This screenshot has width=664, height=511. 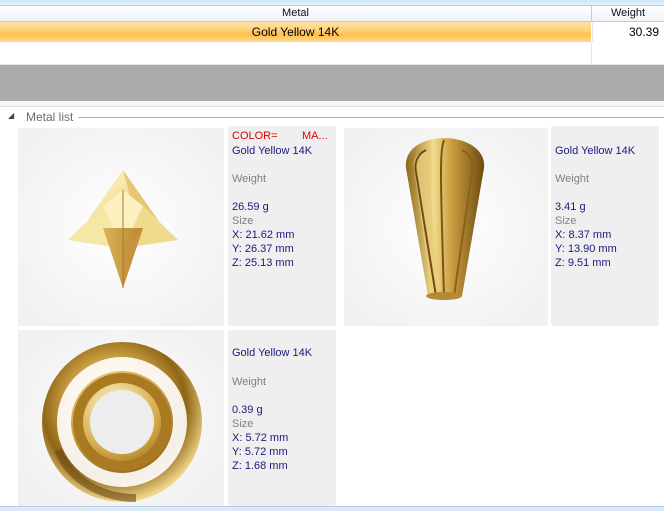 I want to click on window-bottom-border, so click(x=332, y=508).